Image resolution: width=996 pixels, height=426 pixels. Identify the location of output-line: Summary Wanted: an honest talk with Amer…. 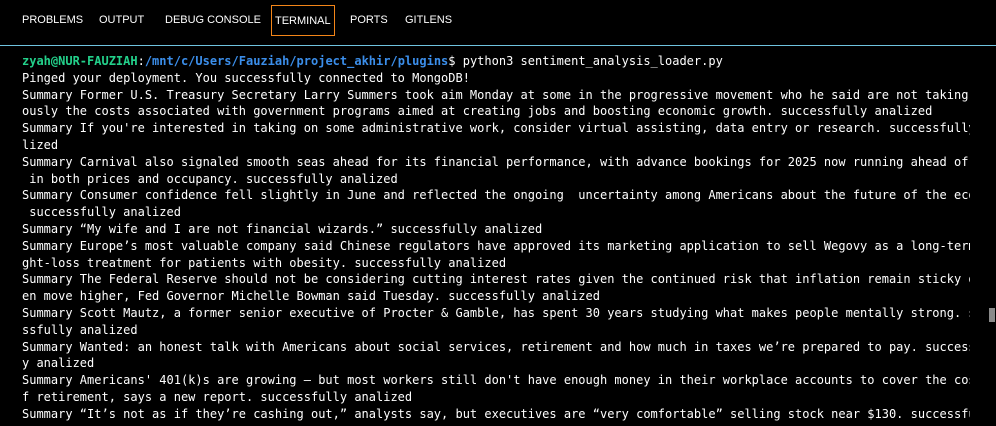
(496, 346).